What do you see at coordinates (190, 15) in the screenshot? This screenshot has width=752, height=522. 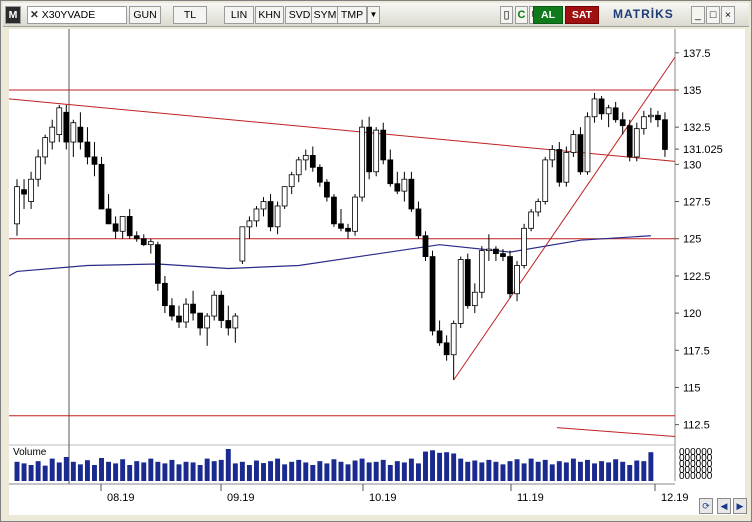 I see `currency-button: TL` at bounding box center [190, 15].